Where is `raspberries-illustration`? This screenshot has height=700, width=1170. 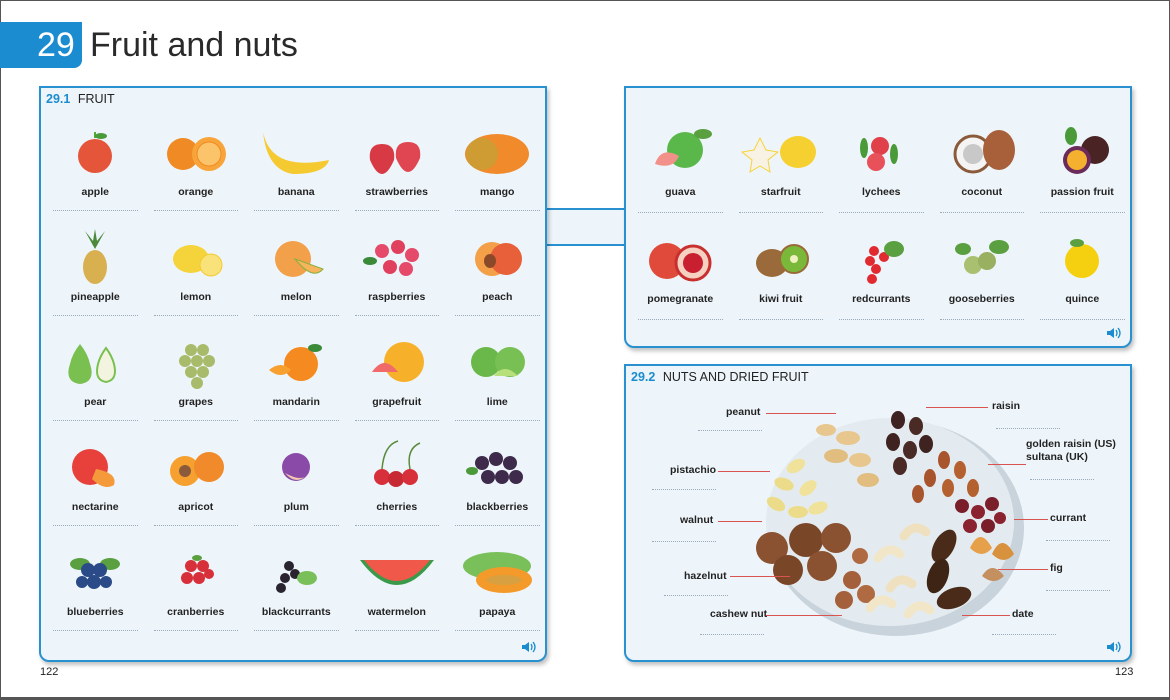
raspberries-illustration is located at coordinates (397, 257).